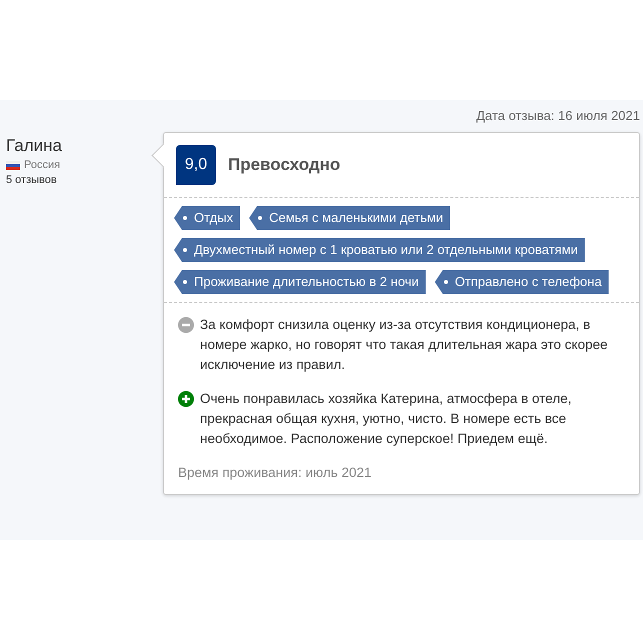  What do you see at coordinates (379, 250) in the screenshot?
I see `tag: Двухместный номер с 1 кроватью или 2 отдельными кроватями` at bounding box center [379, 250].